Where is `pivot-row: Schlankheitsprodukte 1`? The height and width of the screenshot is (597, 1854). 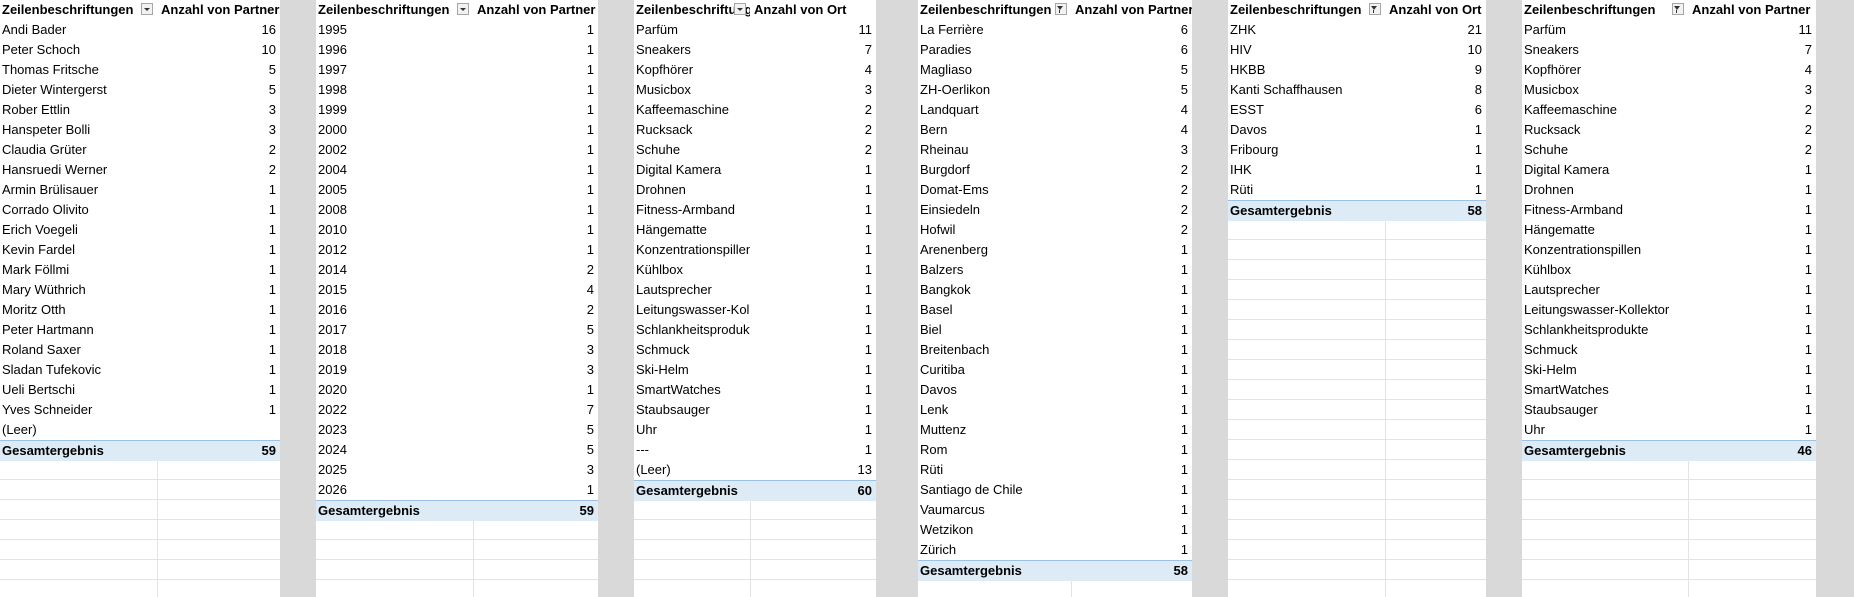
pivot-row: Schlankheitsprodukte 1 is located at coordinates (1669, 330).